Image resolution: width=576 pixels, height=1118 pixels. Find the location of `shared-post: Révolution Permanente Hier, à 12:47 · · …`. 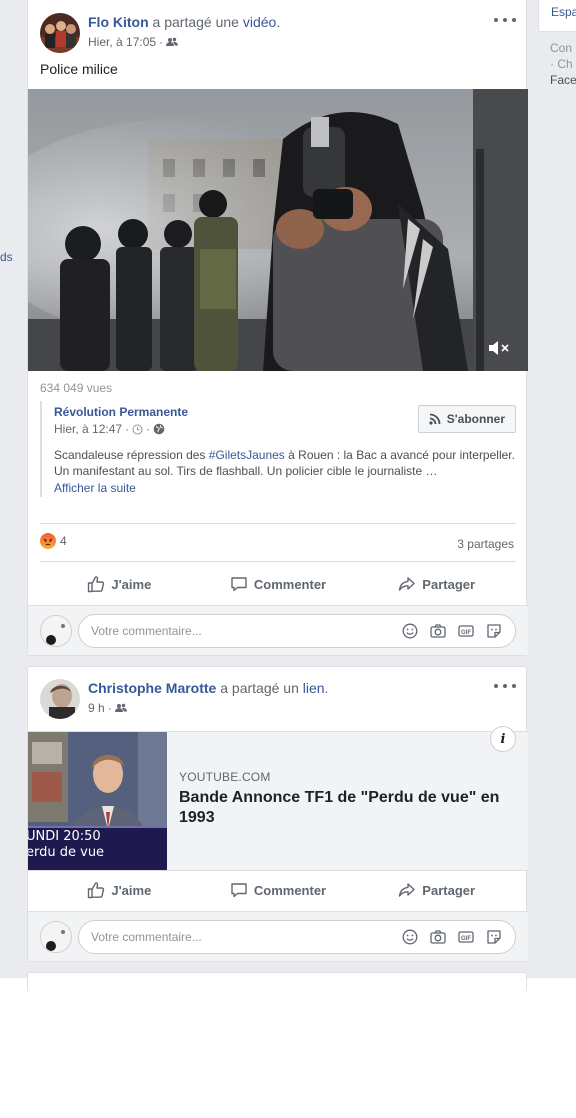

shared-post: Révolution Permanente Hier, à 12:47 · · … is located at coordinates (278, 449).